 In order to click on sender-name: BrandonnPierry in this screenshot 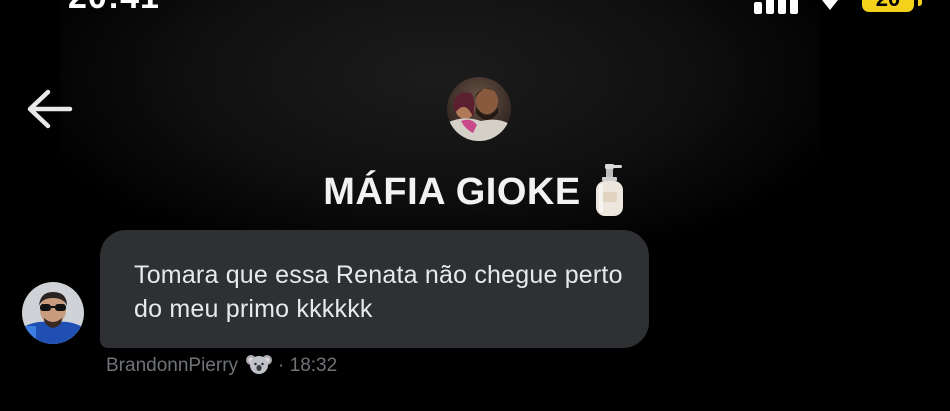, I will do `click(172, 365)`.